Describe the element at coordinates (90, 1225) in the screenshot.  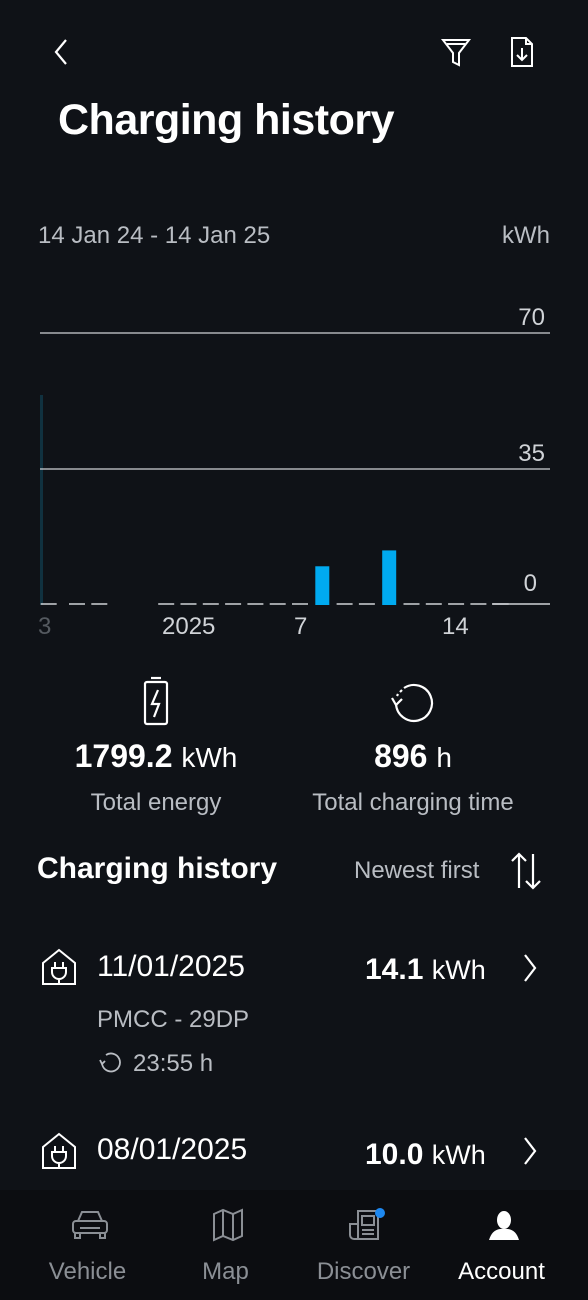
I see `car-icon` at that location.